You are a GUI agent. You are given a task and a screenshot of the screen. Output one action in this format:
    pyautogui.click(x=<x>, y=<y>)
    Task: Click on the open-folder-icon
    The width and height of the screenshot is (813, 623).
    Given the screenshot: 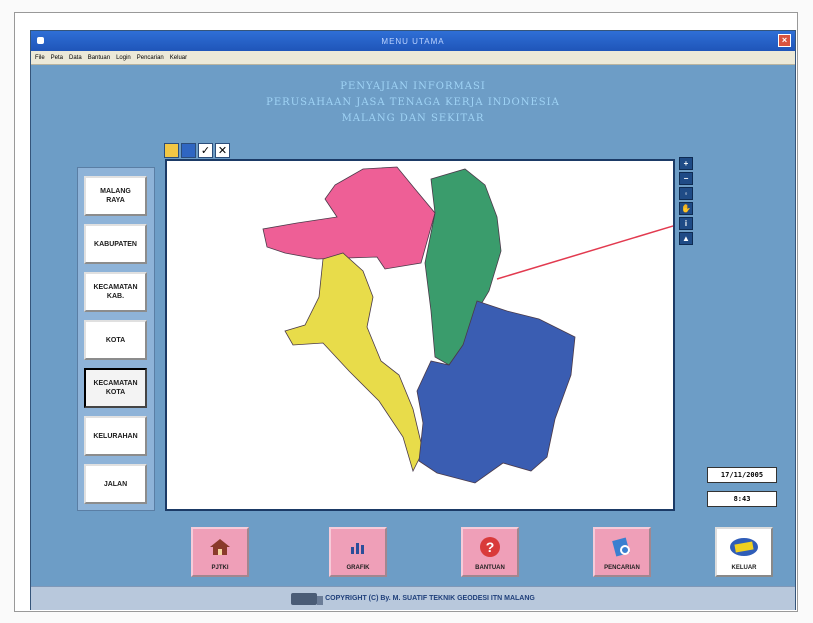 What is the action you would take?
    pyautogui.click(x=171, y=150)
    